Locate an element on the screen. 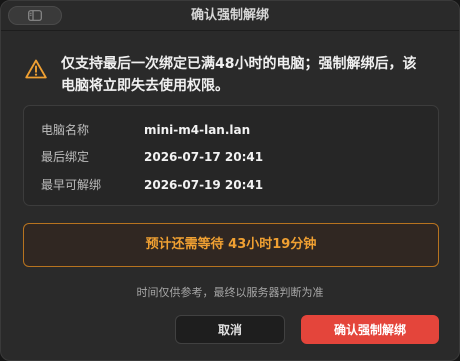 Image resolution: width=460 pixels, height=361 pixels. window-title: 确认强制解绑 is located at coordinates (229, 15).